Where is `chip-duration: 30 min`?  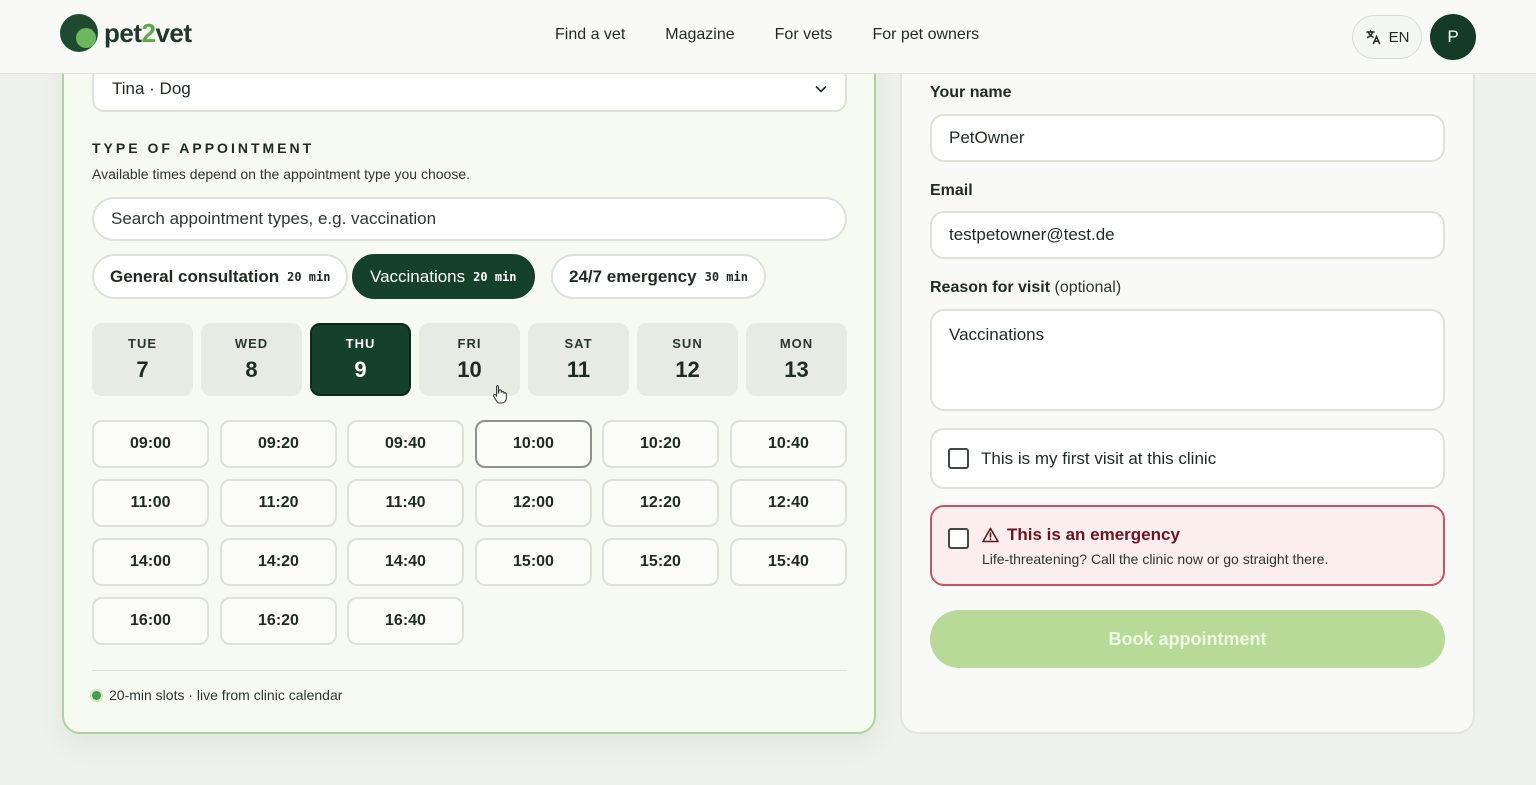
chip-duration: 30 min is located at coordinates (726, 276).